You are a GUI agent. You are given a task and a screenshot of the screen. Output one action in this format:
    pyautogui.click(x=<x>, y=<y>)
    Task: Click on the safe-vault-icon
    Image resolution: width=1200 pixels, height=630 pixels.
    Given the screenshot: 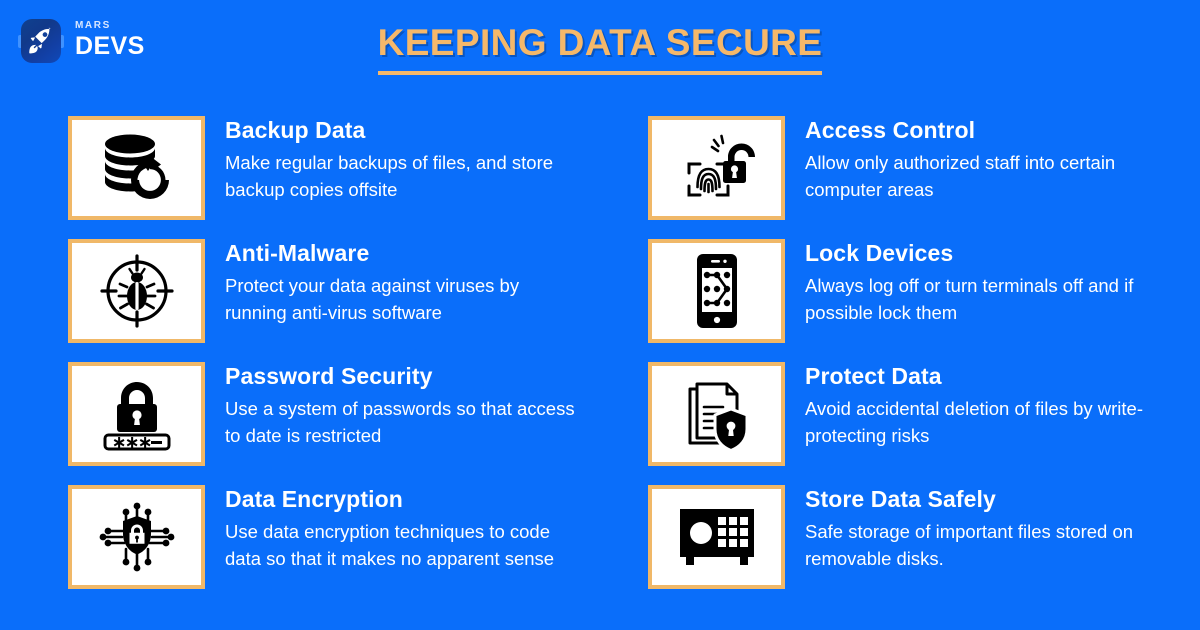 What is the action you would take?
    pyautogui.click(x=716, y=537)
    